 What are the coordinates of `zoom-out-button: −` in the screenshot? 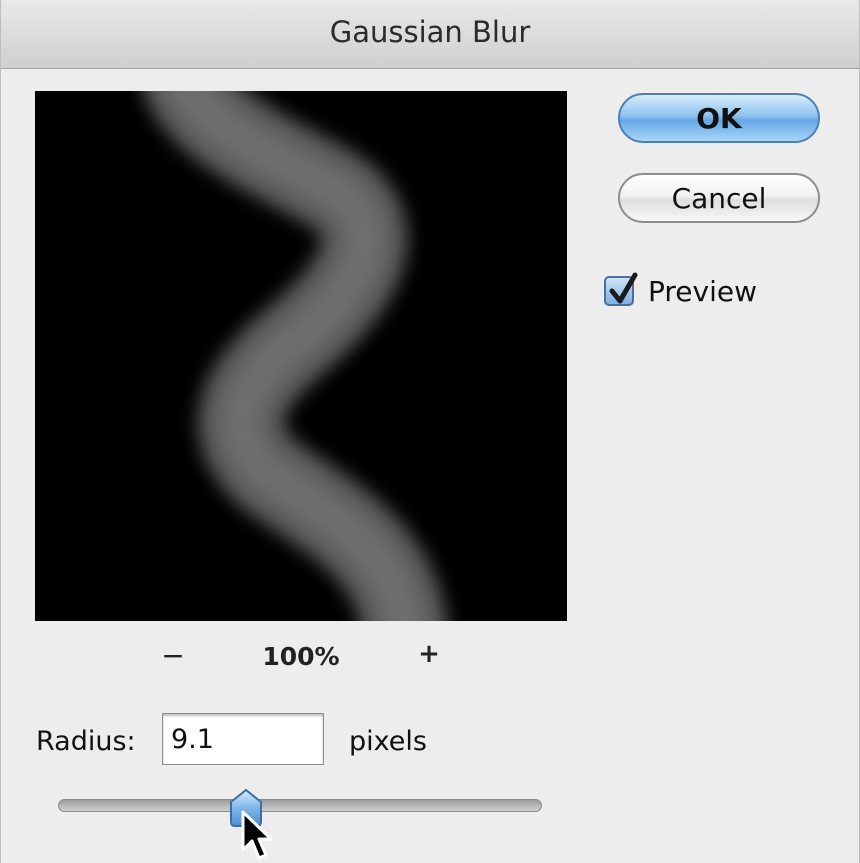 It's located at (173, 655).